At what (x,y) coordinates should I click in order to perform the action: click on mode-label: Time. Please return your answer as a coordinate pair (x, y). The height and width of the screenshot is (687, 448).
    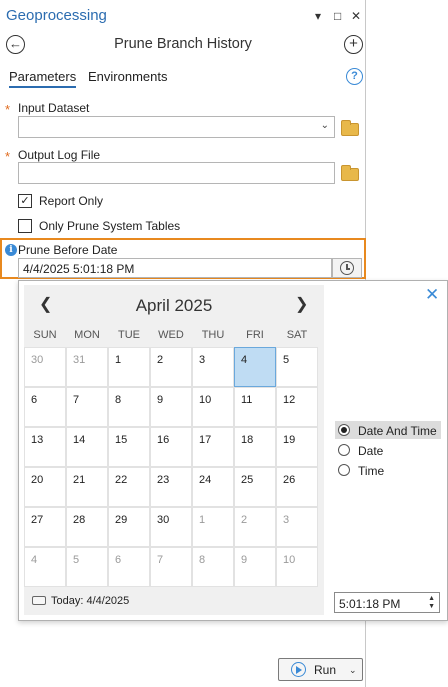
    Looking at the image, I should click on (371, 471).